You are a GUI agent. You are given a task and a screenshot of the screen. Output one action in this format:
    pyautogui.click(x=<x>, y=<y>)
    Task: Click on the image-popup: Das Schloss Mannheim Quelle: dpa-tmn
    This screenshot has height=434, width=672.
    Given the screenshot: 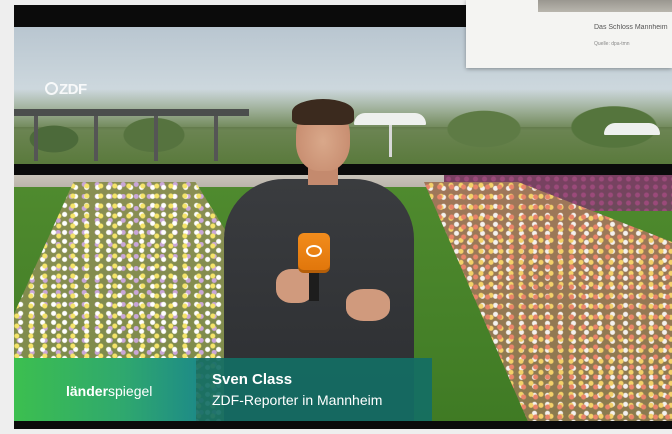 What is the action you would take?
    pyautogui.click(x=569, y=34)
    